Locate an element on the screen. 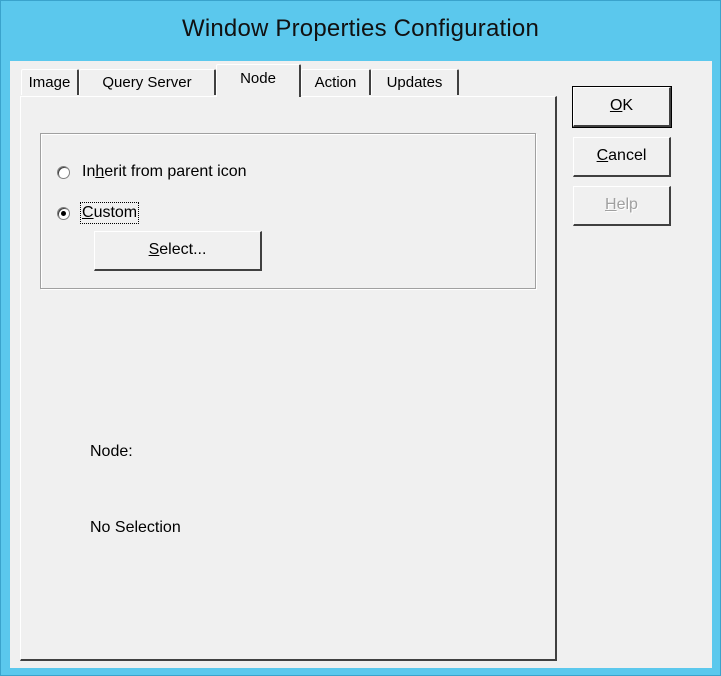  node-label: Node: is located at coordinates (111, 451).